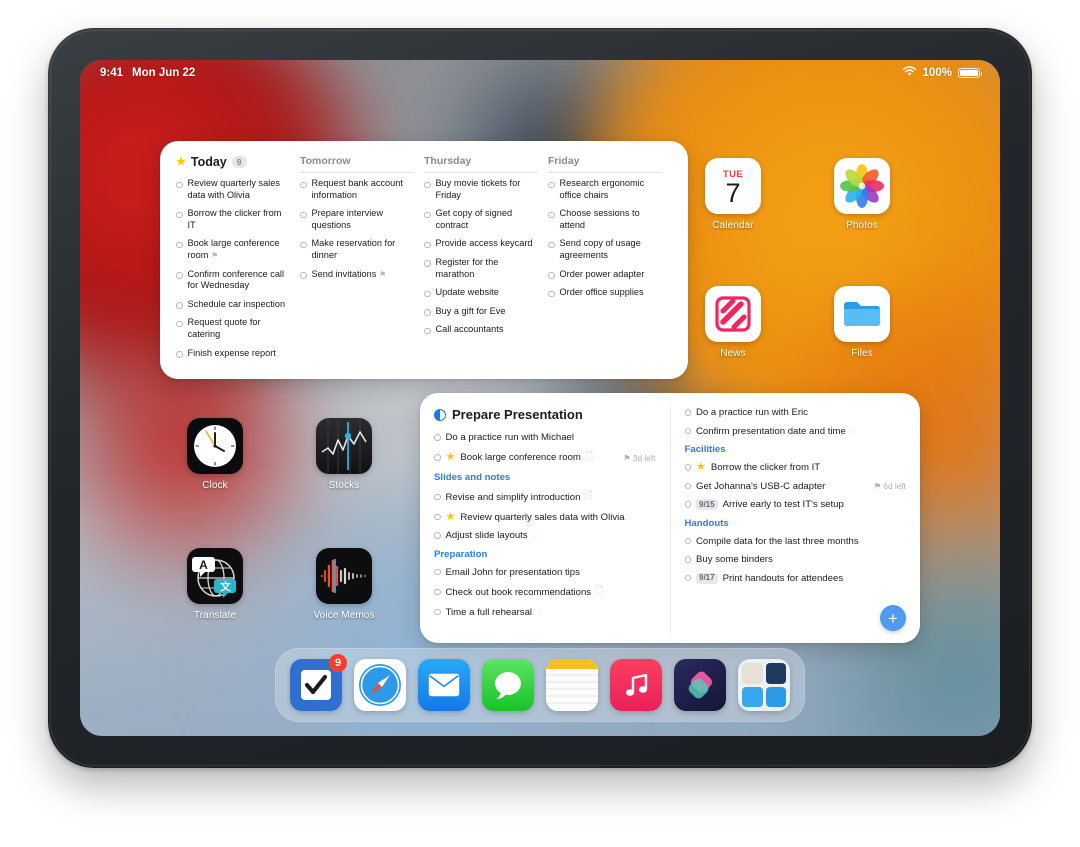 The image size is (1080, 847). I want to click on dock-item-notes, so click(572, 685).